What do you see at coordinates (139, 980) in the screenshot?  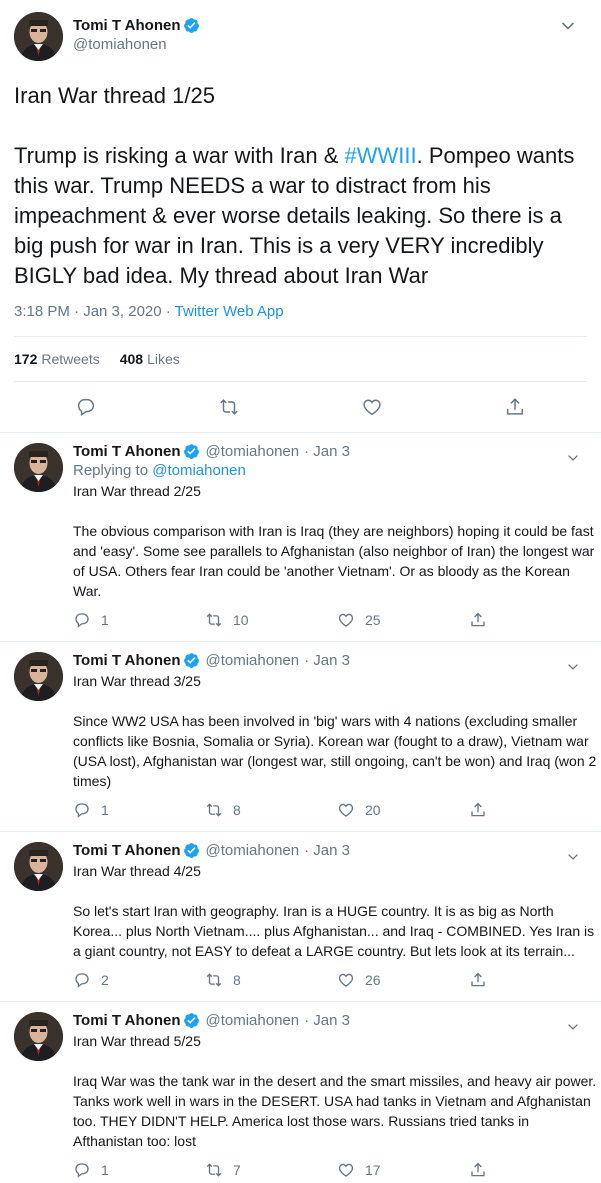 I see `reply-button: 2` at bounding box center [139, 980].